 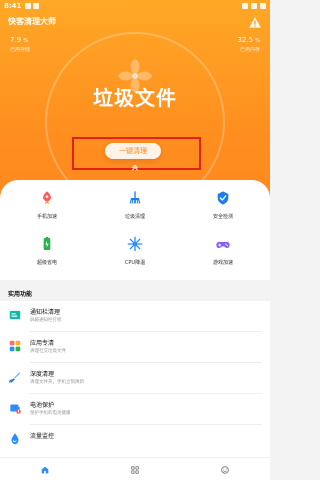 What do you see at coordinates (57, 382) in the screenshot?
I see `list-item-subtitle: 清理文件夹，手机立刻焕新` at bounding box center [57, 382].